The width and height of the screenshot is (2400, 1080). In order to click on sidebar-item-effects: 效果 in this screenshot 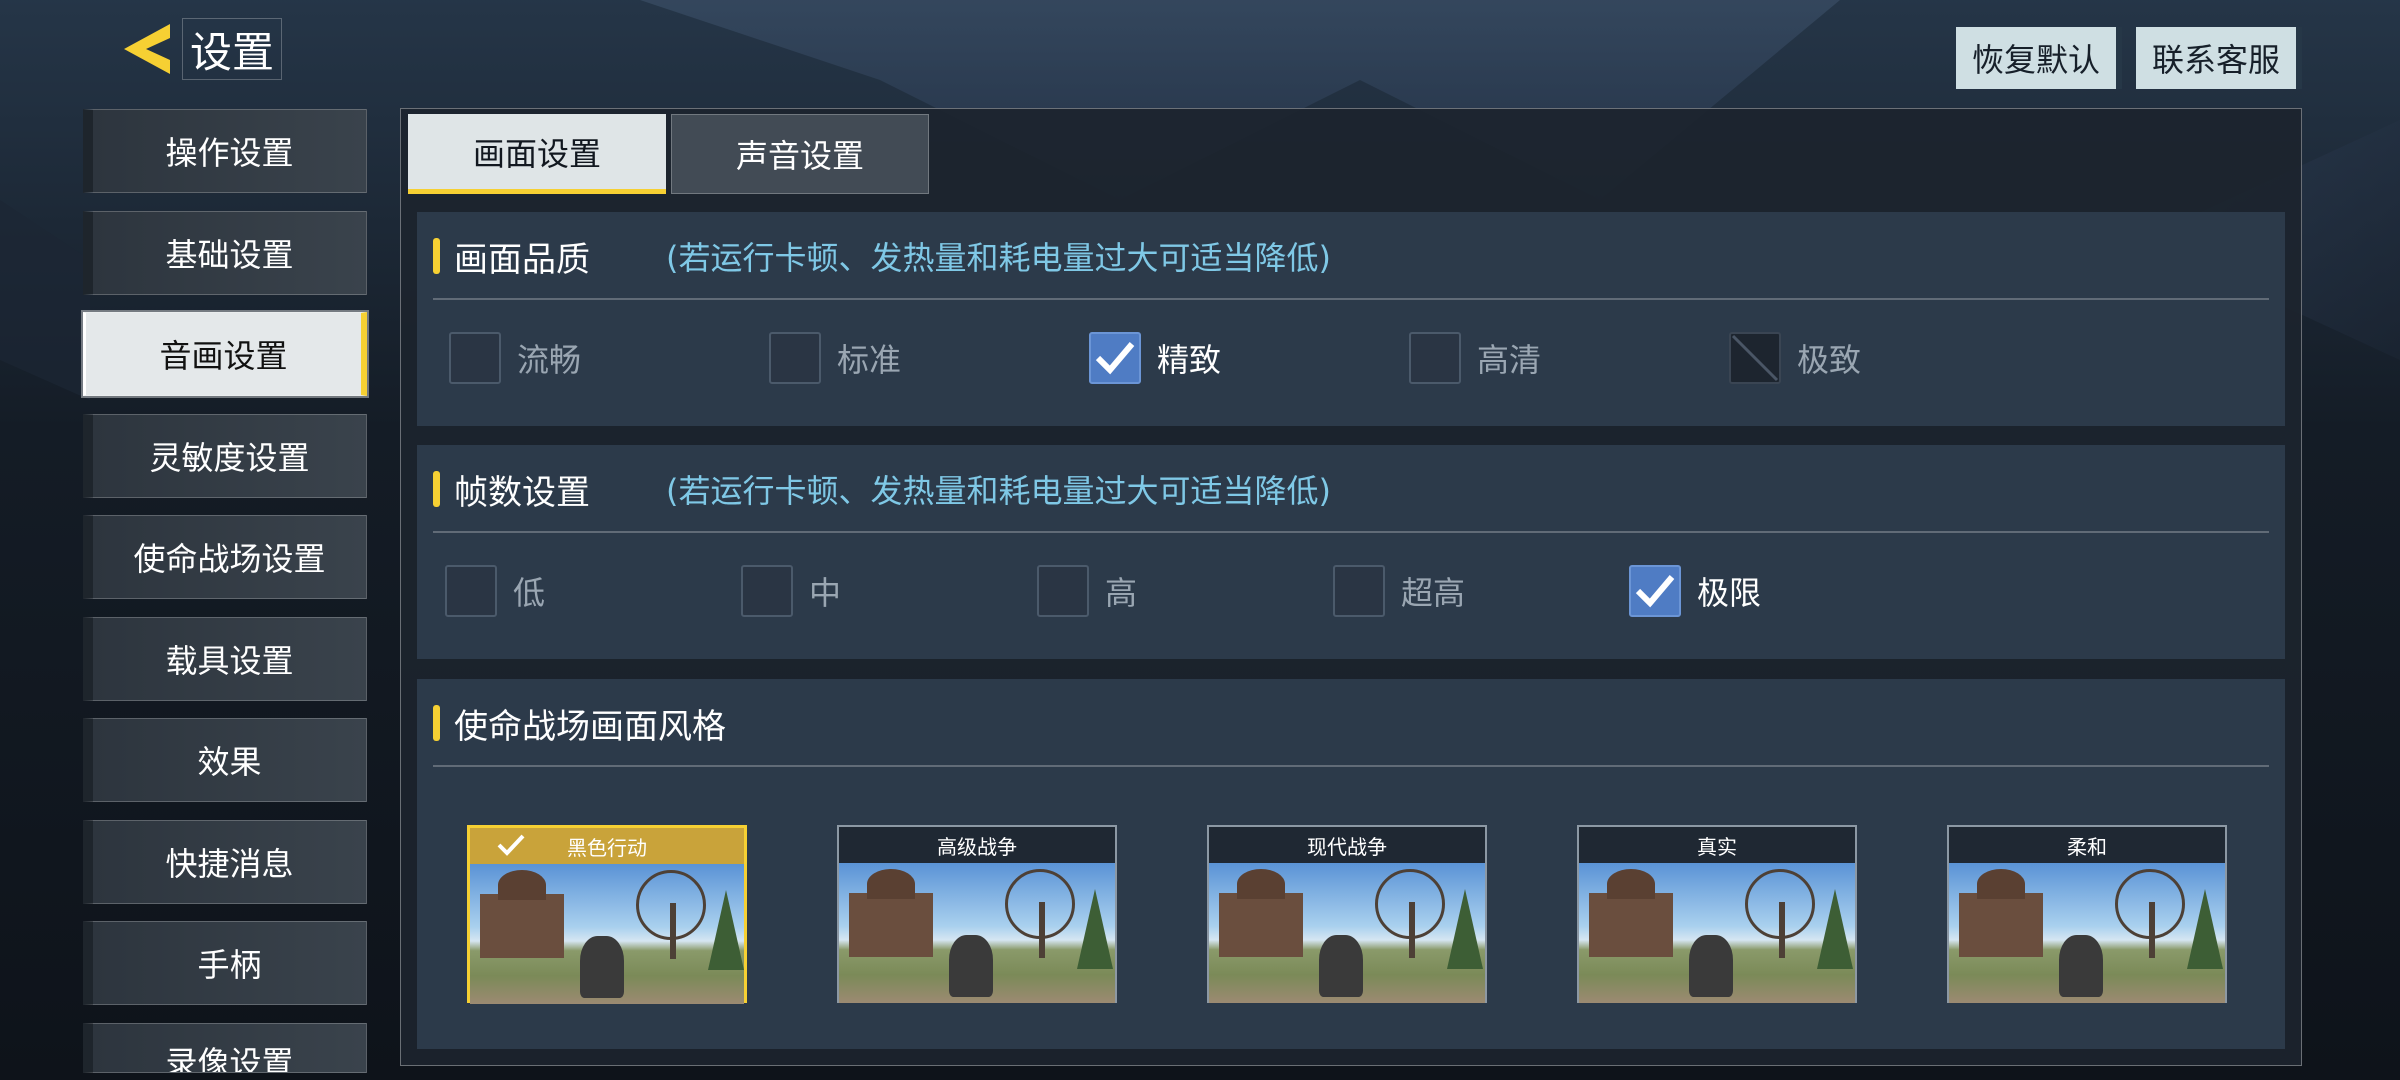, I will do `click(225, 760)`.